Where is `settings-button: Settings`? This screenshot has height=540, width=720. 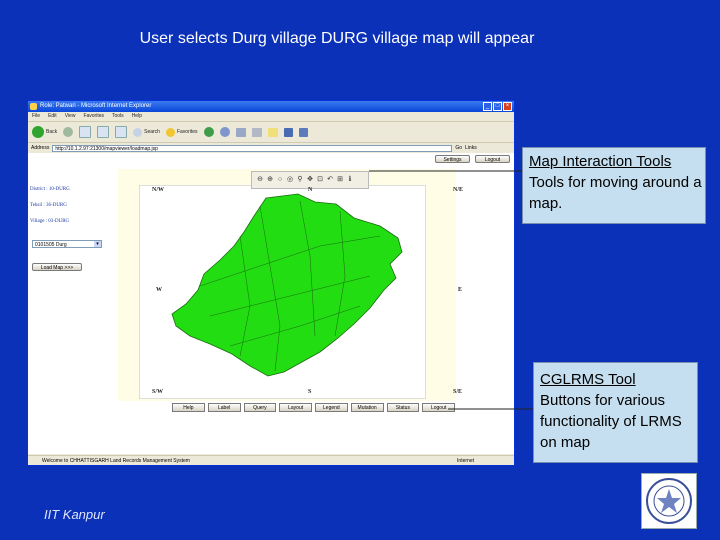 settings-button: Settings is located at coordinates (452, 159).